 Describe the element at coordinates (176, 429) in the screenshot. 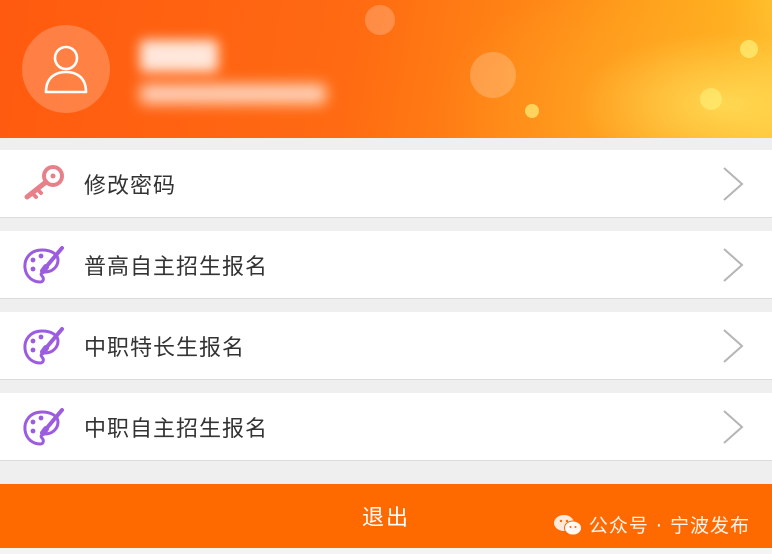

I see `menu-item-label: 中职自主招生报名` at that location.